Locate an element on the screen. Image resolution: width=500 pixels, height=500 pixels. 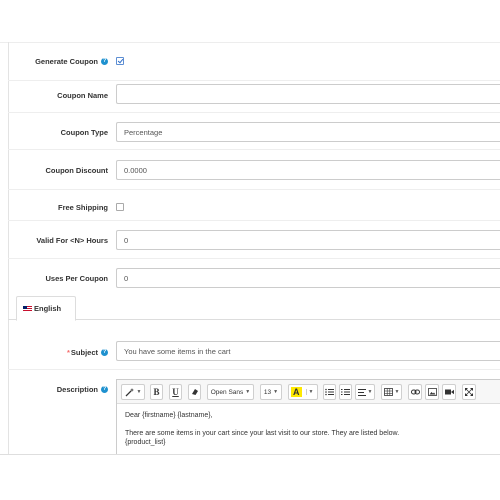
coupon-discount-label: Coupon Discount is located at coordinates (77, 170).